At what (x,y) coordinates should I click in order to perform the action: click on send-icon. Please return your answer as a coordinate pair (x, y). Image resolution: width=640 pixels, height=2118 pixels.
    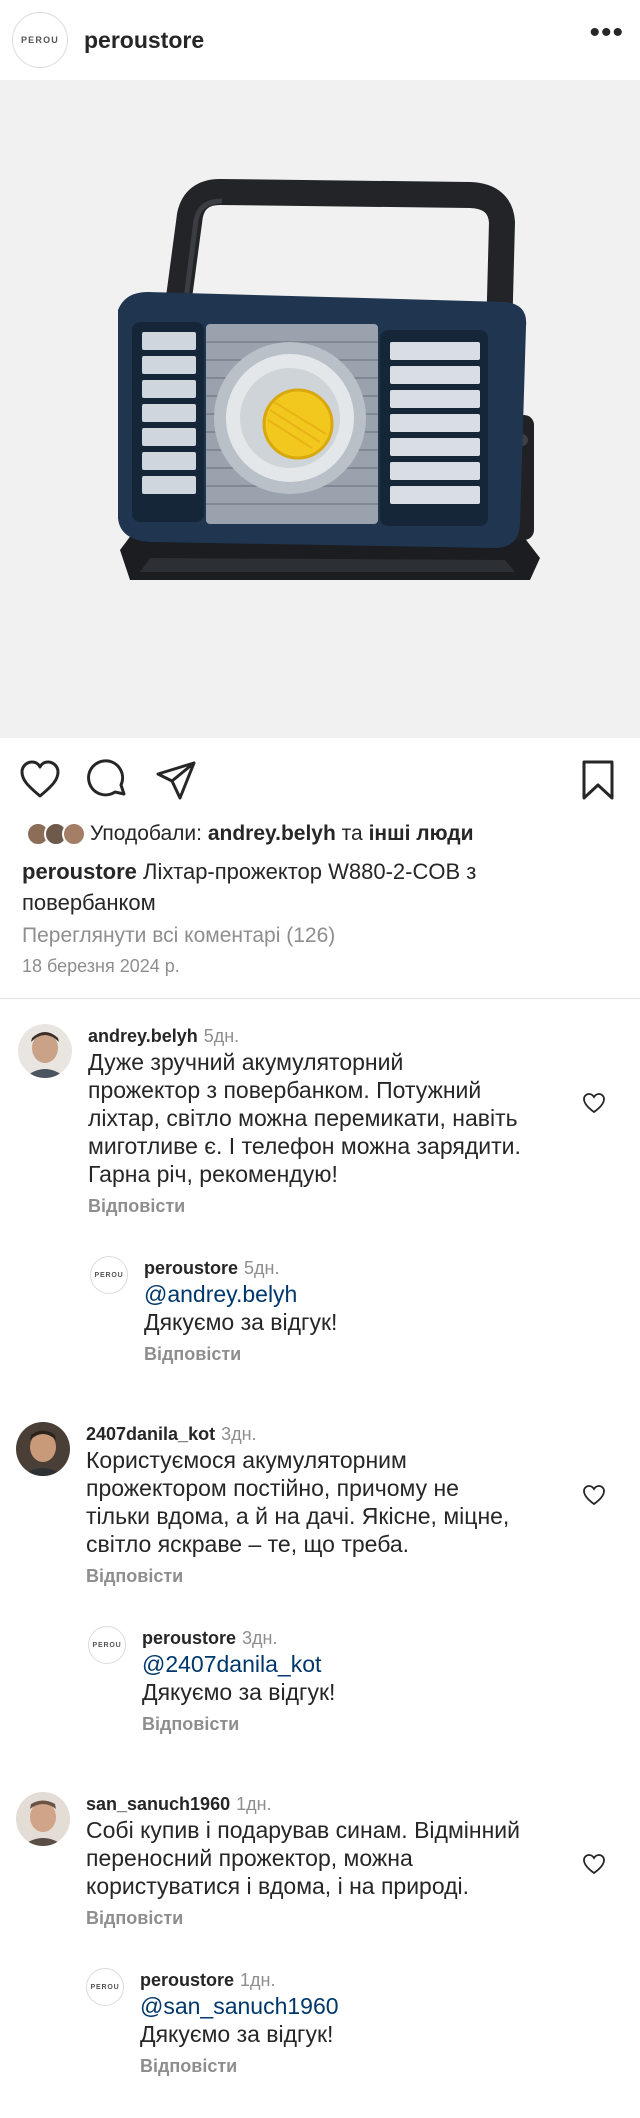
    Looking at the image, I should click on (176, 780).